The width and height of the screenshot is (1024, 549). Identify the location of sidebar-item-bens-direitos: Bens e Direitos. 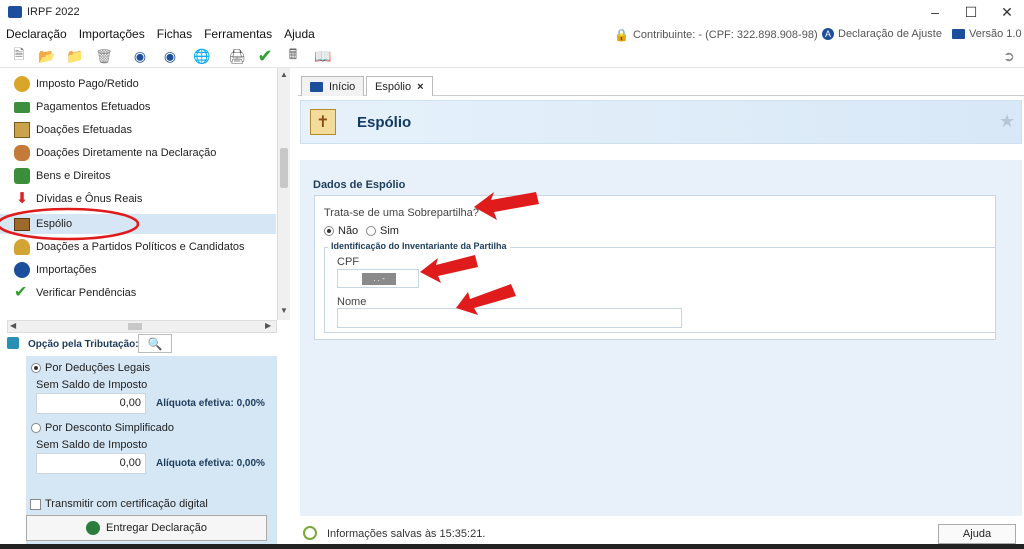
(62, 176).